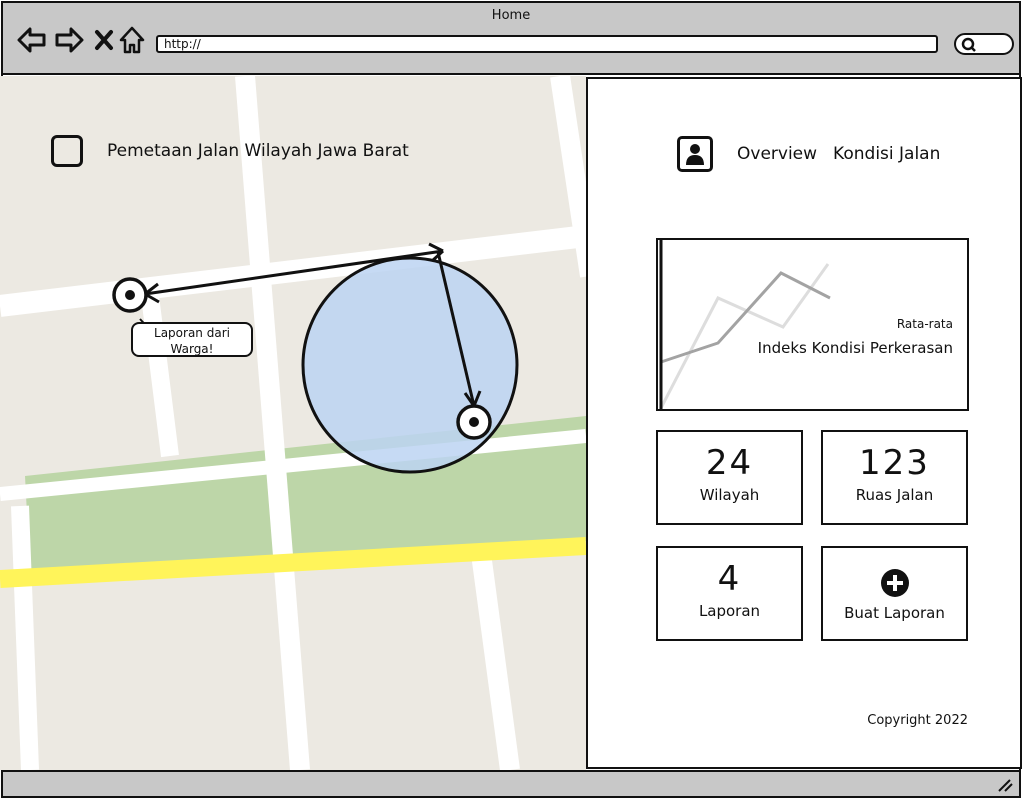  What do you see at coordinates (917, 720) in the screenshot?
I see `copyright-text: Copyright 2022` at bounding box center [917, 720].